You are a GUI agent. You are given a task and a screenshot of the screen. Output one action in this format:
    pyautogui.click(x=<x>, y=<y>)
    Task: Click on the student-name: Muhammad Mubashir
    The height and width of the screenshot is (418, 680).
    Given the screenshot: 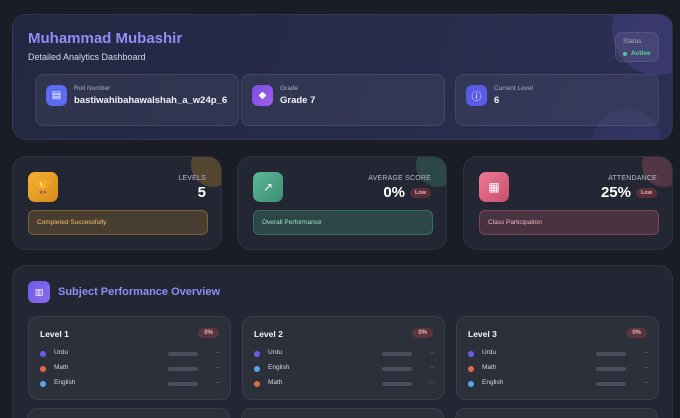 What is the action you would take?
    pyautogui.click(x=105, y=38)
    